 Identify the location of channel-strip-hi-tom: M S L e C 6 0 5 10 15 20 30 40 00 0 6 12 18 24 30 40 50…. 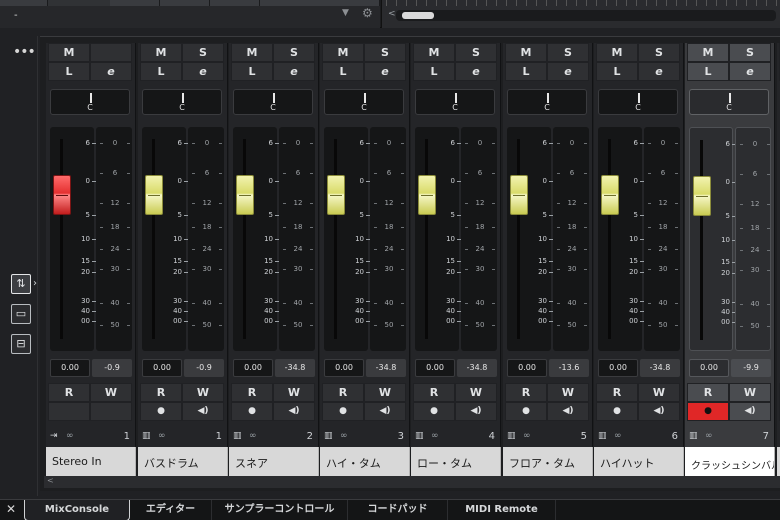
(365, 264).